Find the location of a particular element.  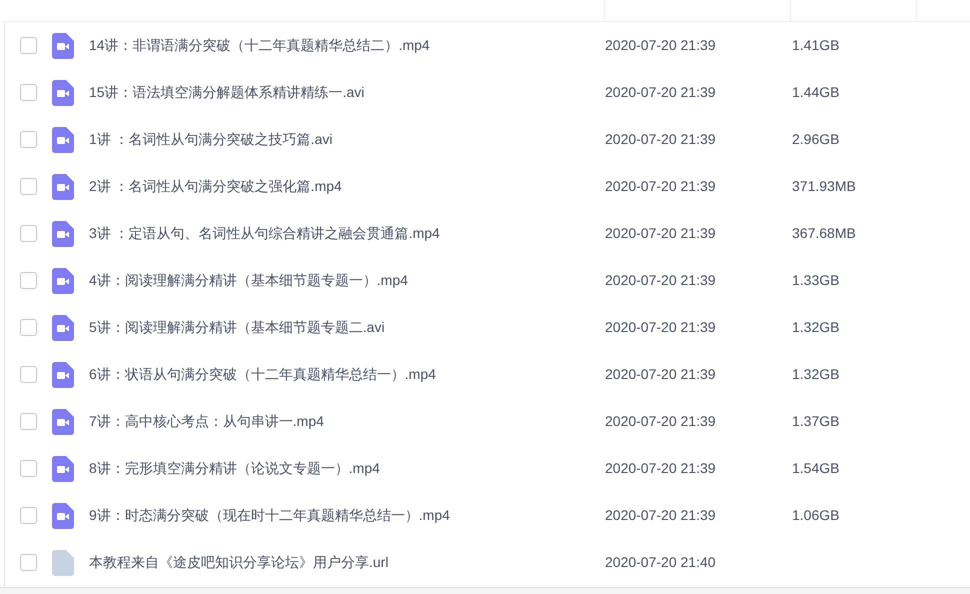

file-size: 1.33GB is located at coordinates (816, 280).